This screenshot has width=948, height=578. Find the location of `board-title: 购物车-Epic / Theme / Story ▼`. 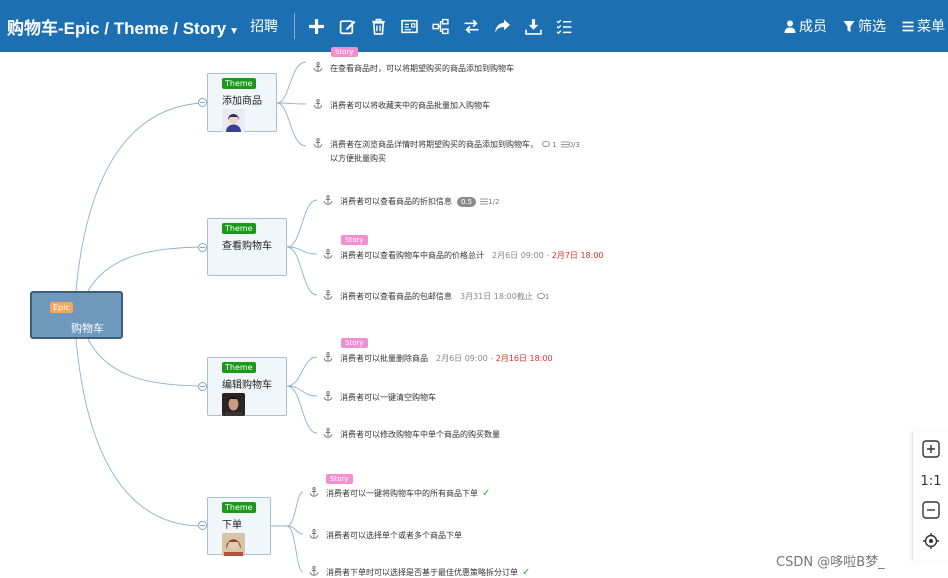

board-title: 购物车-Epic / Theme / Story ▼ is located at coordinates (123, 26).